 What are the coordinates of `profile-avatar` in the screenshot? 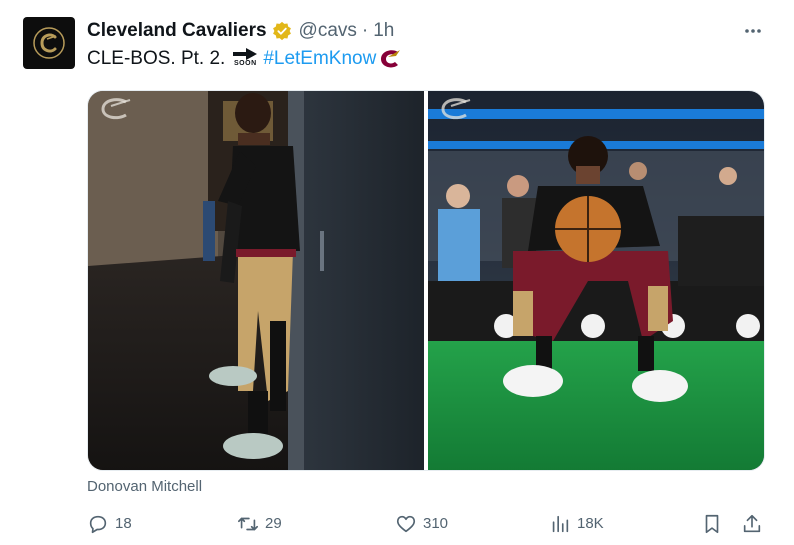 It's located at (49, 43).